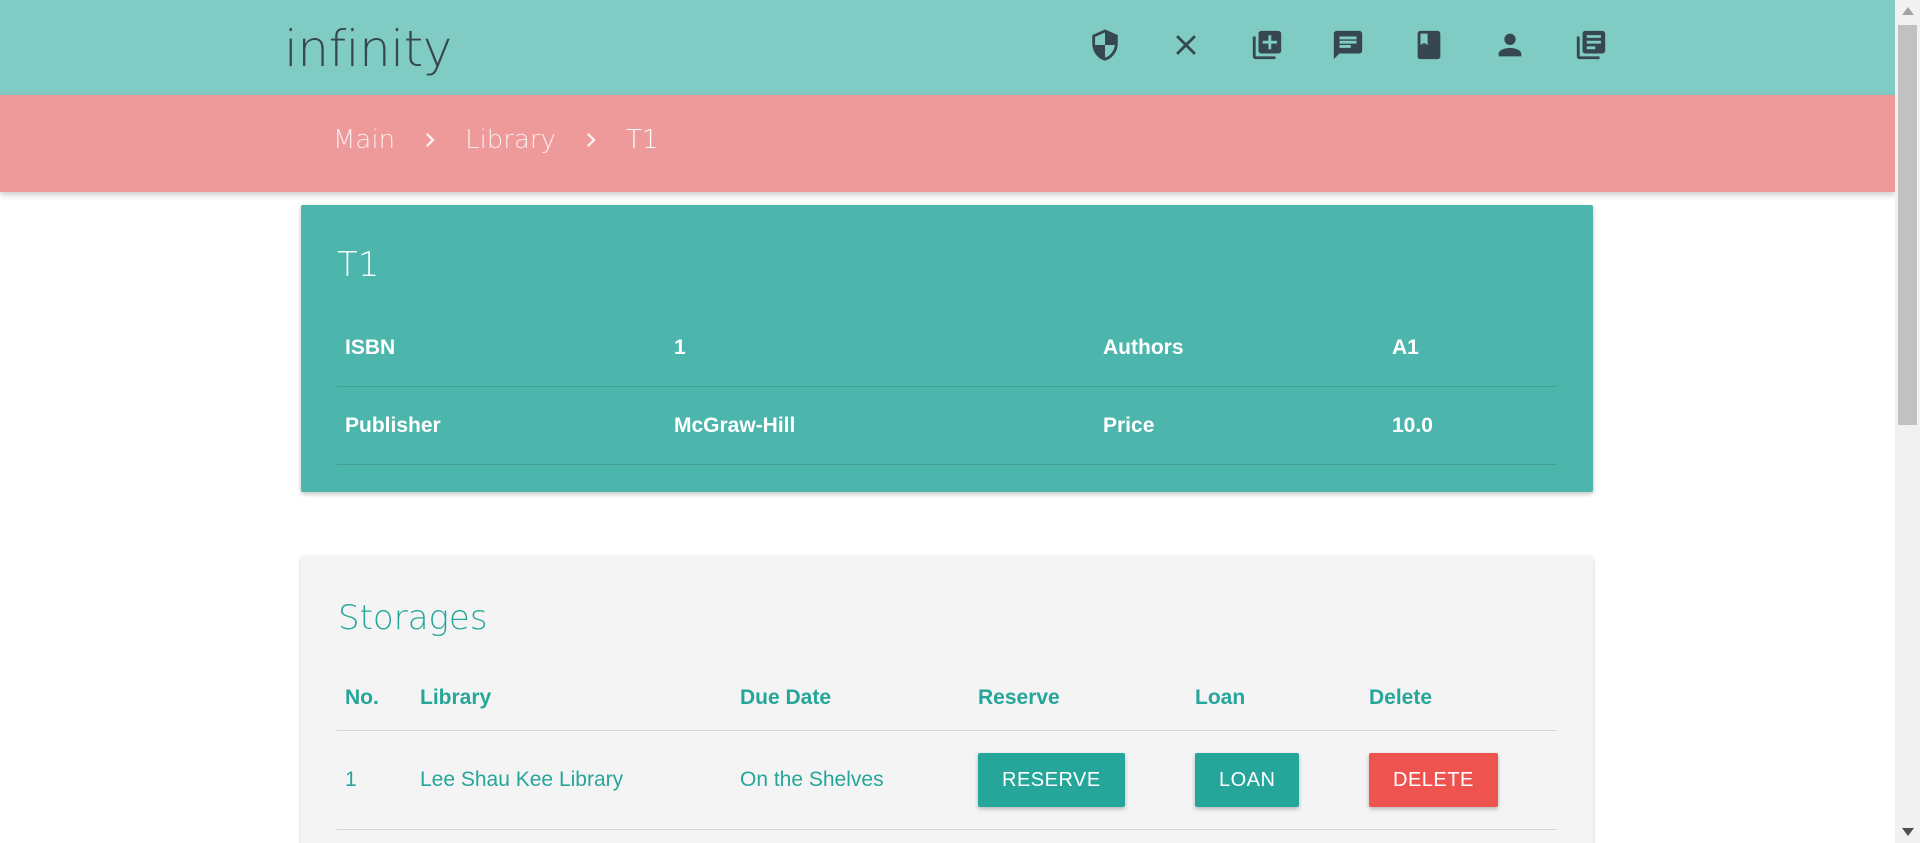 Image resolution: width=1920 pixels, height=843 pixels. What do you see at coordinates (1185, 48) in the screenshot?
I see `close-icon` at bounding box center [1185, 48].